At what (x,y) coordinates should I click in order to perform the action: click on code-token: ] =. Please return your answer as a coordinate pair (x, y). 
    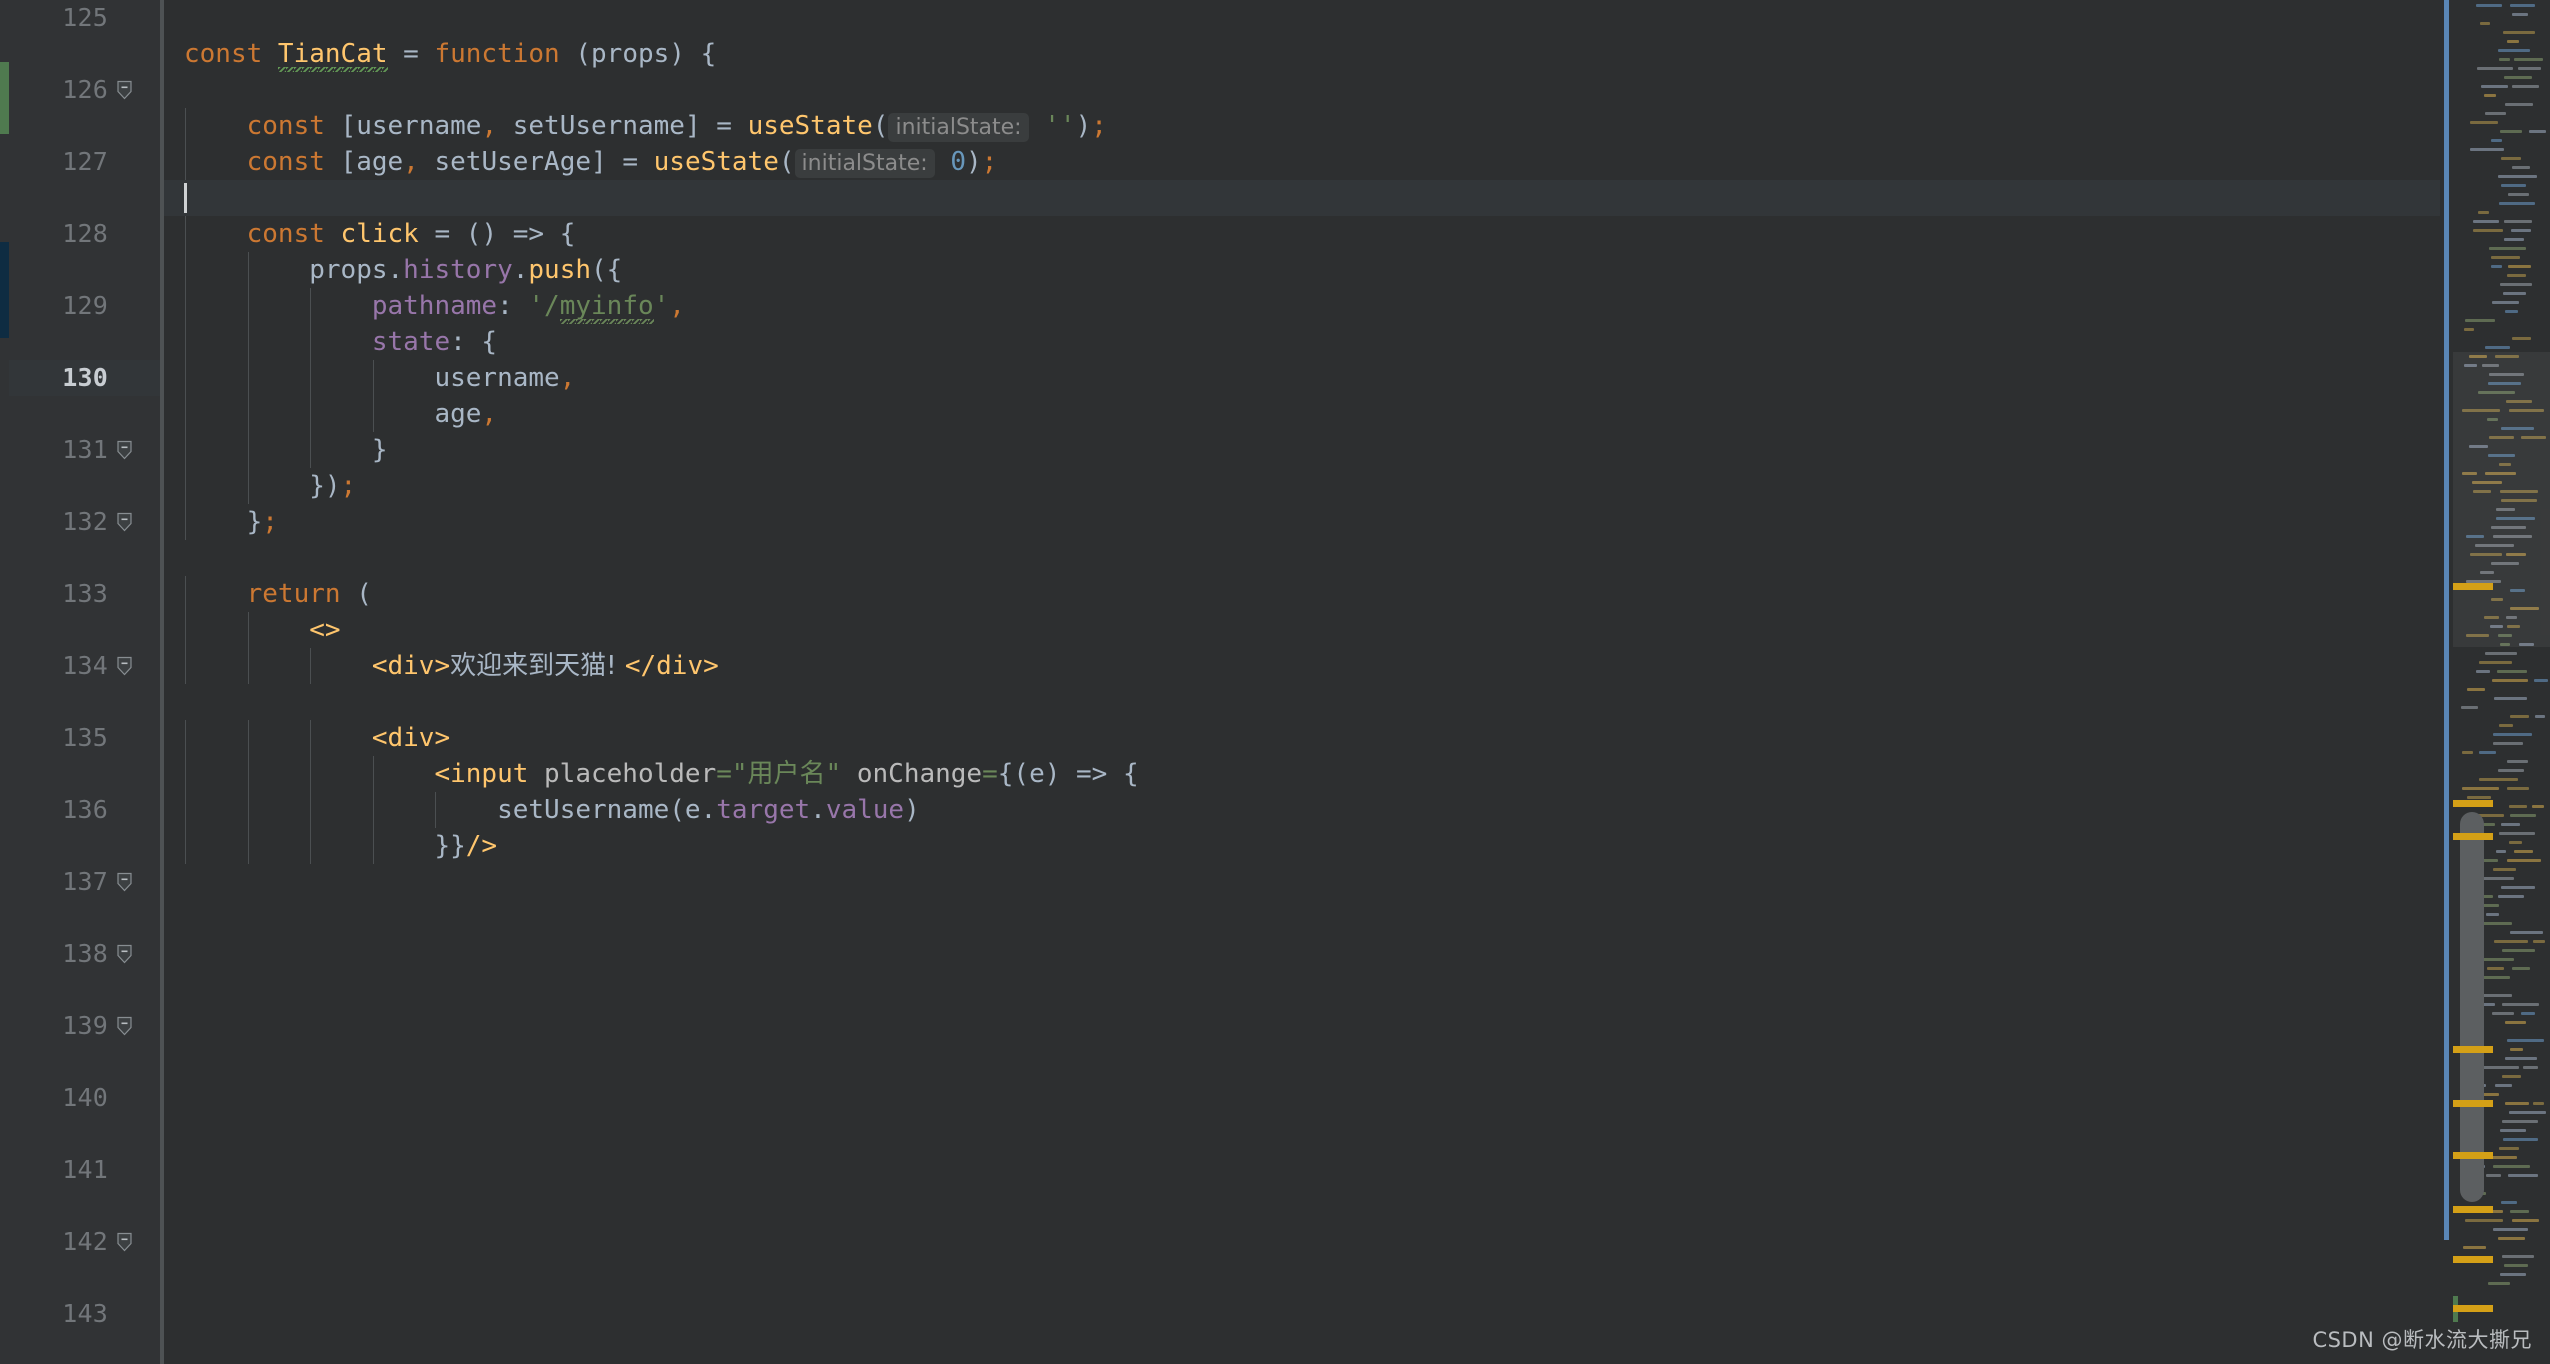
    Looking at the image, I should click on (716, 126).